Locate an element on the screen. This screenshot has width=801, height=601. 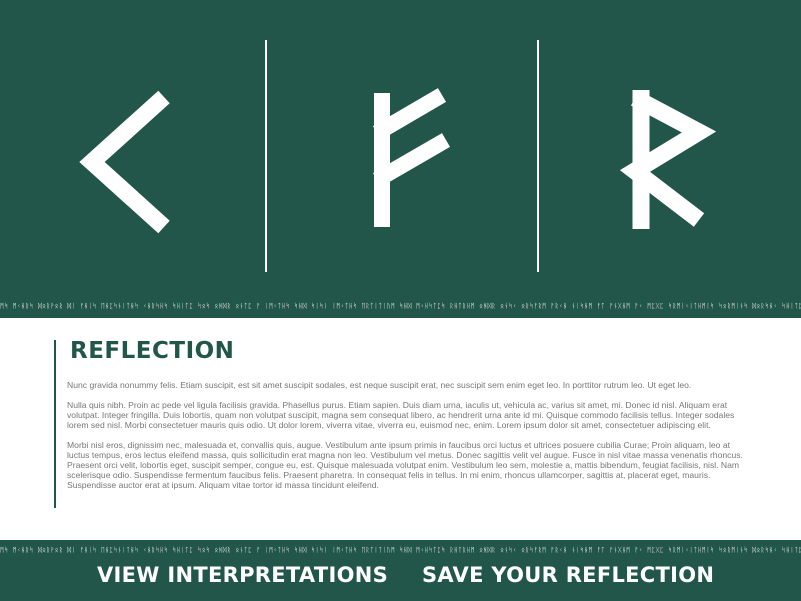
rune-divider-left is located at coordinates (266, 156).